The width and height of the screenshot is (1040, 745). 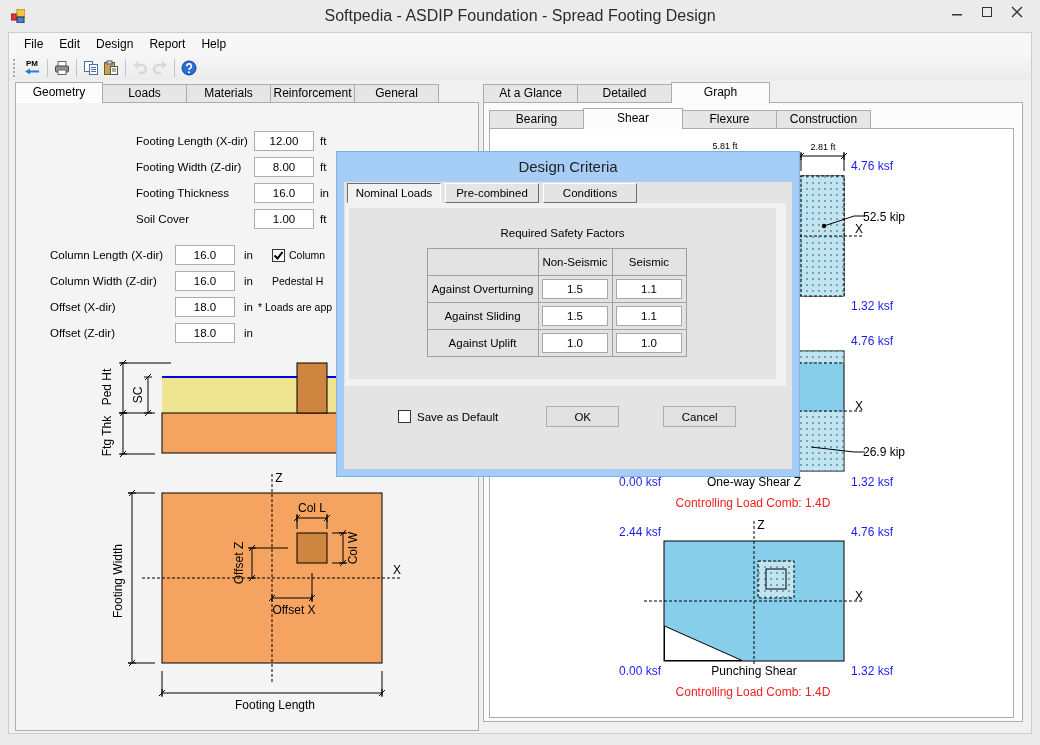 I want to click on menu-item: Report, so click(x=167, y=44).